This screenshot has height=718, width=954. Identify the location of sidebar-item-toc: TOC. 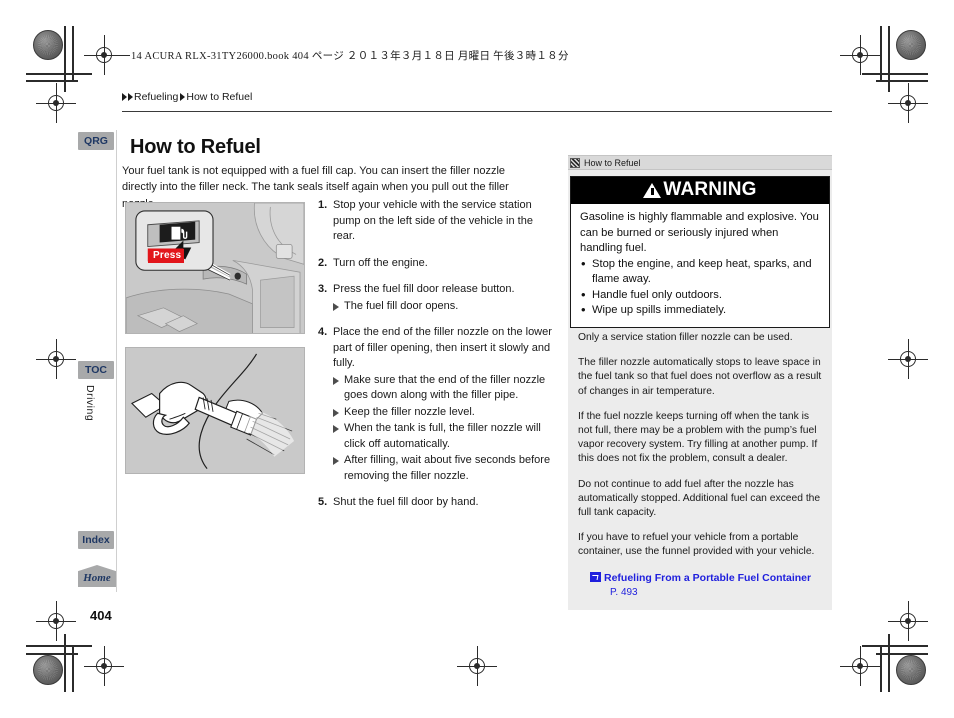
(96, 370).